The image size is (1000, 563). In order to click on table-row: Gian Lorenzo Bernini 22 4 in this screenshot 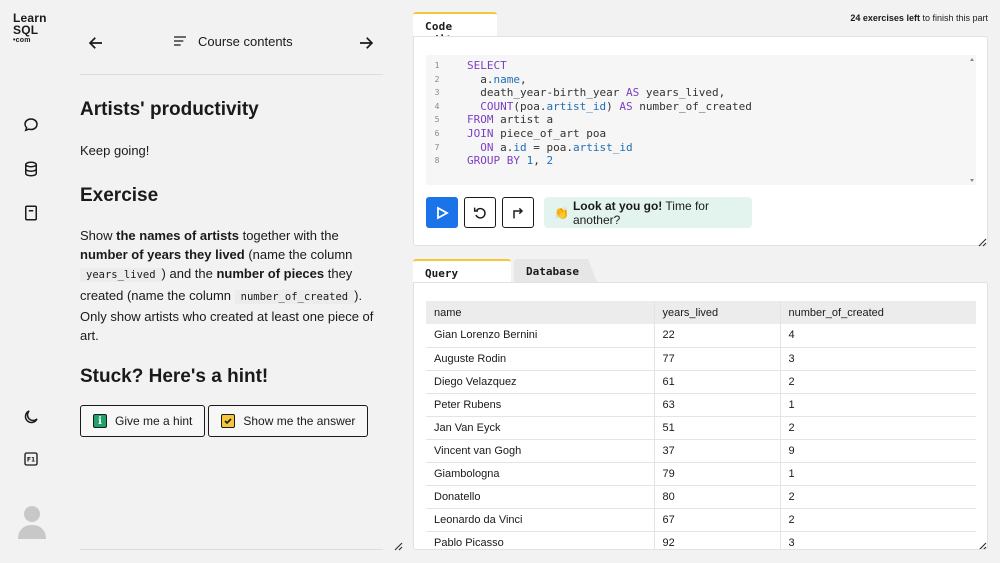, I will do `click(701, 336)`.